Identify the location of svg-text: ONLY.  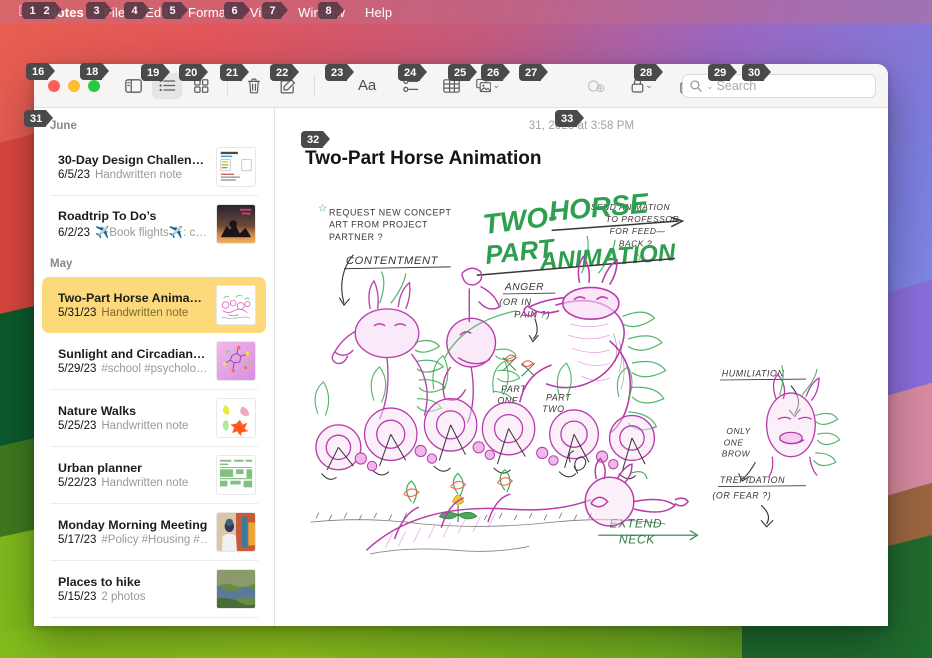
(738, 431).